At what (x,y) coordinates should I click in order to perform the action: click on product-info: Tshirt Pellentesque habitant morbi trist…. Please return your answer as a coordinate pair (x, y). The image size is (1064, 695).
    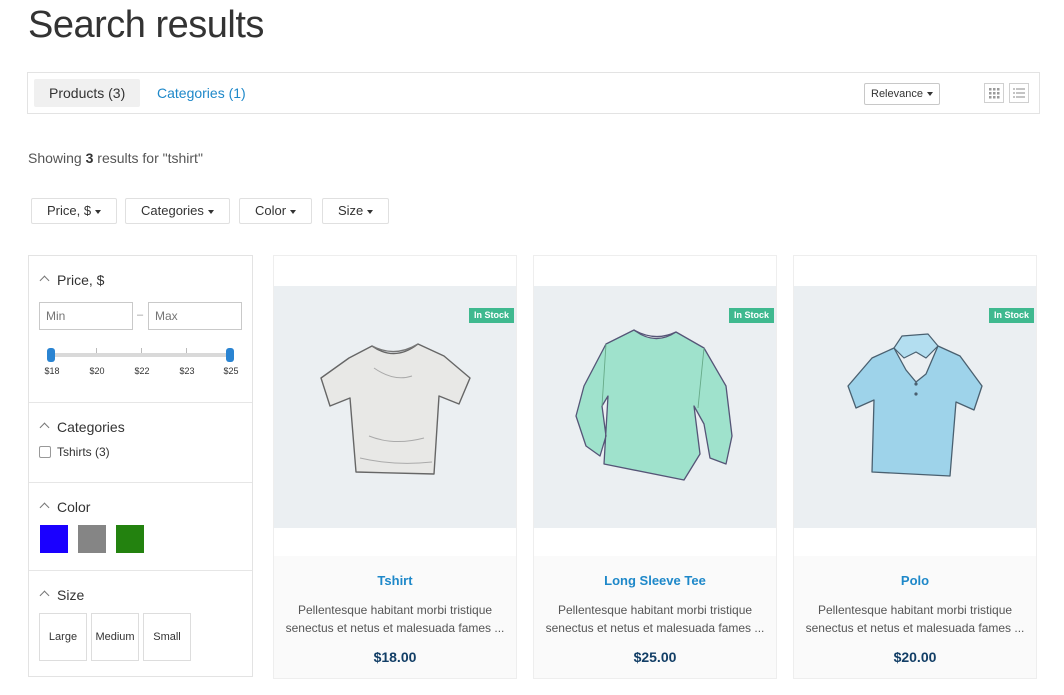
    Looking at the image, I should click on (395, 617).